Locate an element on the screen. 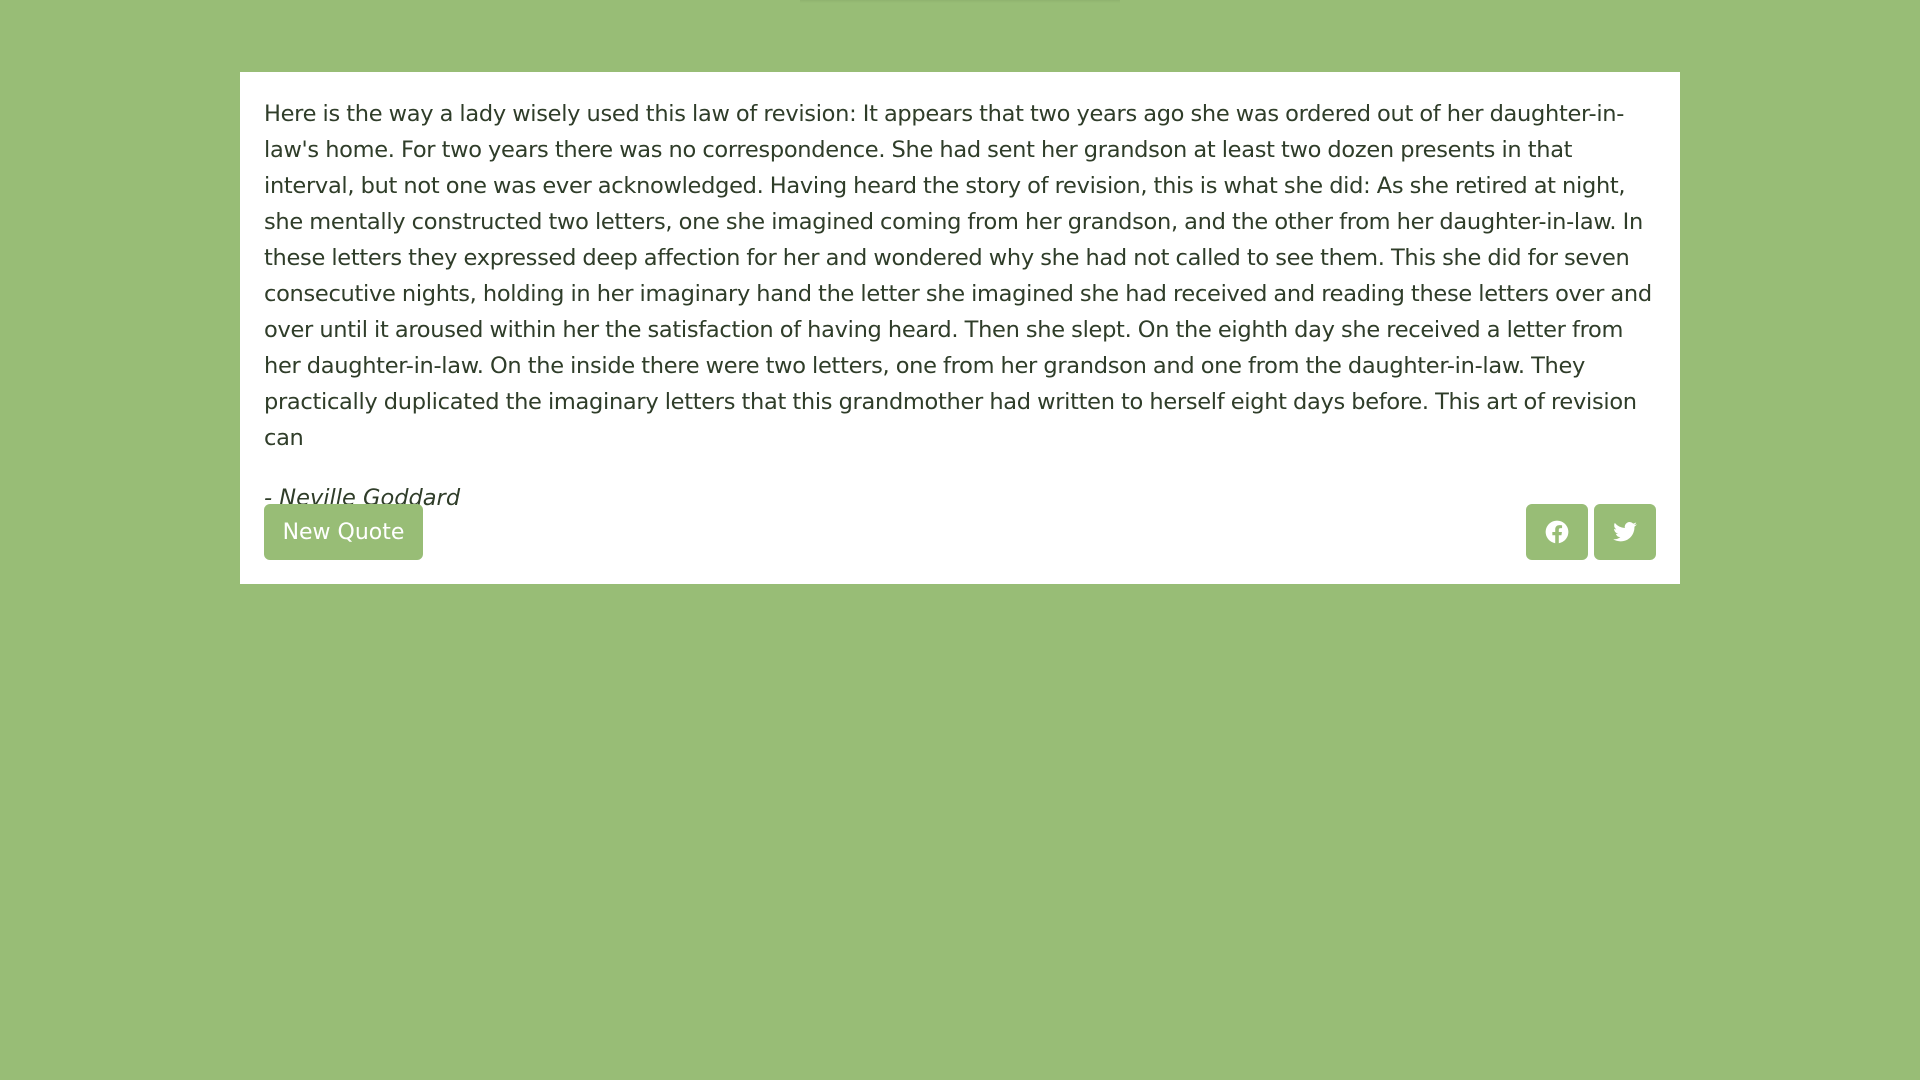  top-shadow is located at coordinates (960, 1).